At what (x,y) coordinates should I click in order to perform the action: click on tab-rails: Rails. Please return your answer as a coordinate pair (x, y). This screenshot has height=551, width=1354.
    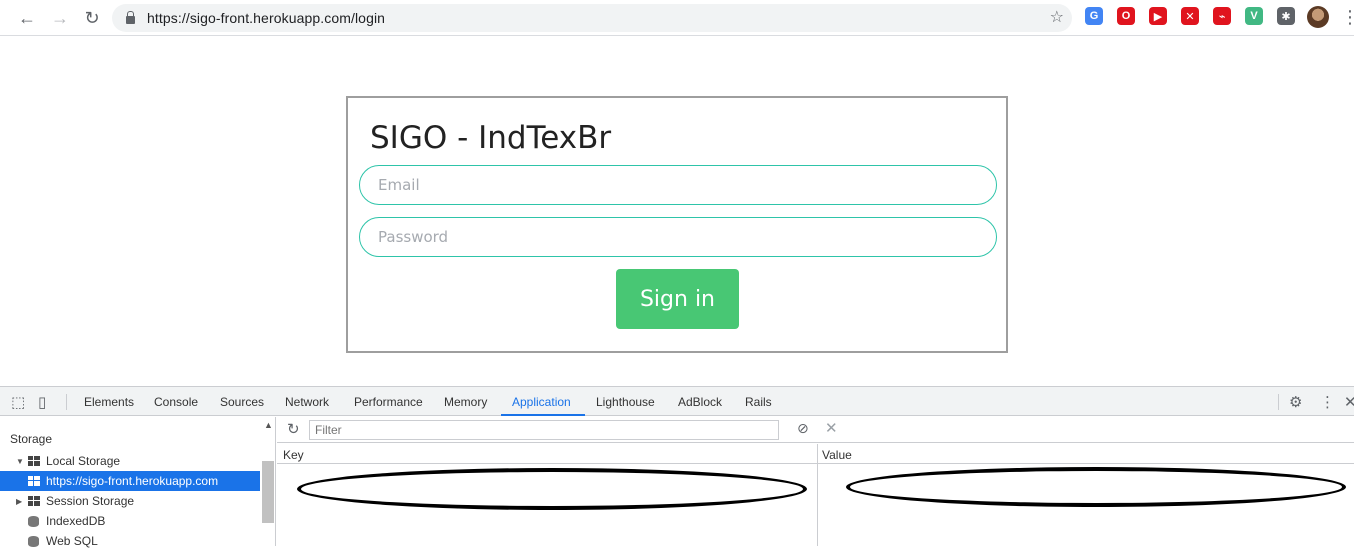
    Looking at the image, I should click on (758, 402).